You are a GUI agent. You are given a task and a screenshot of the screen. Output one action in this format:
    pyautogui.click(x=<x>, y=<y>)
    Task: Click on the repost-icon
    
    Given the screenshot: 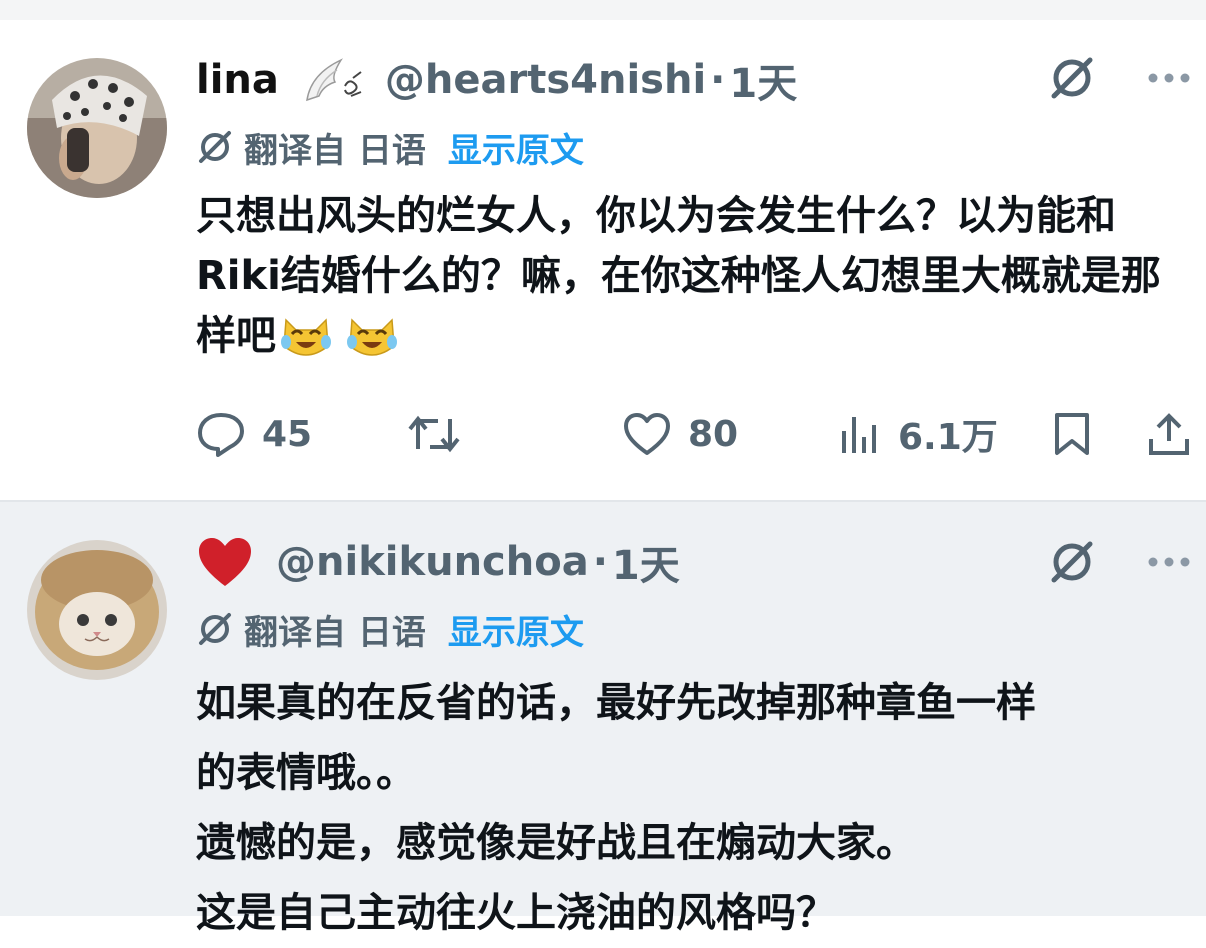 What is the action you would take?
    pyautogui.click(x=434, y=434)
    